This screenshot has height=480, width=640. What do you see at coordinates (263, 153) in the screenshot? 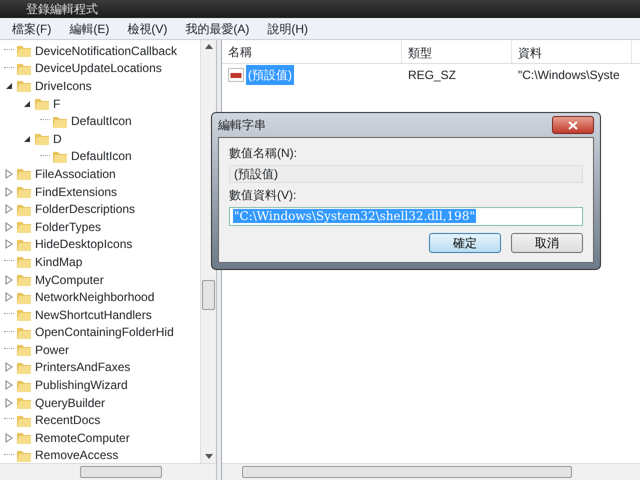
I see `field-label: 數值名稱(N):` at bounding box center [263, 153].